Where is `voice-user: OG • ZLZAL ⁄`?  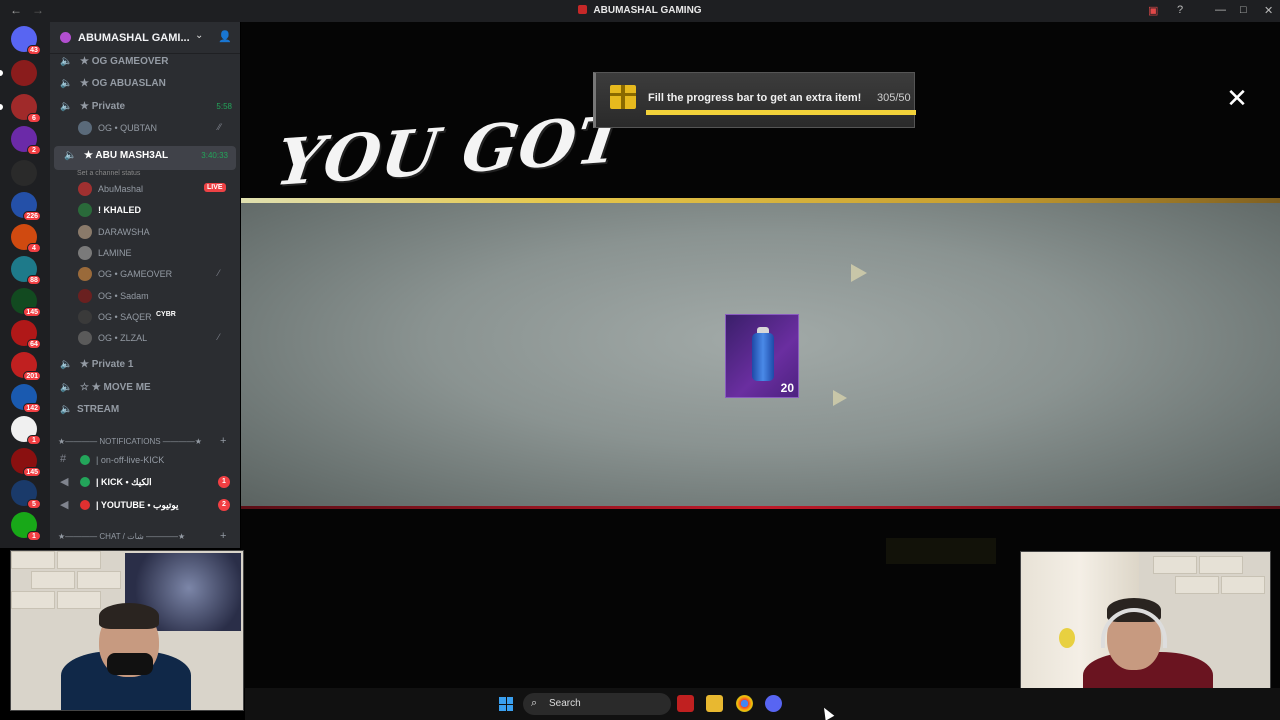 voice-user: OG • ZLZAL ⁄ is located at coordinates (145, 338).